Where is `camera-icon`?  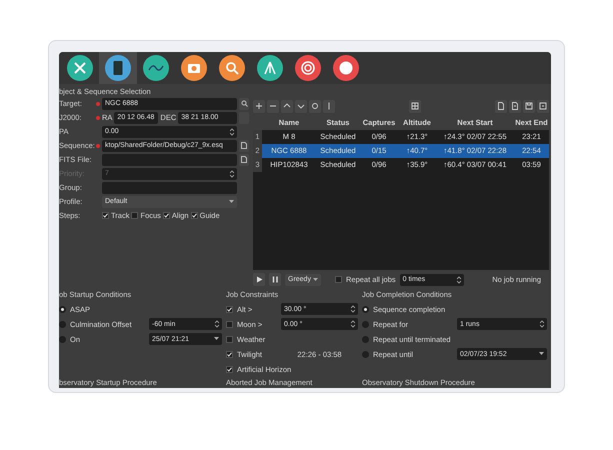 camera-icon is located at coordinates (194, 67).